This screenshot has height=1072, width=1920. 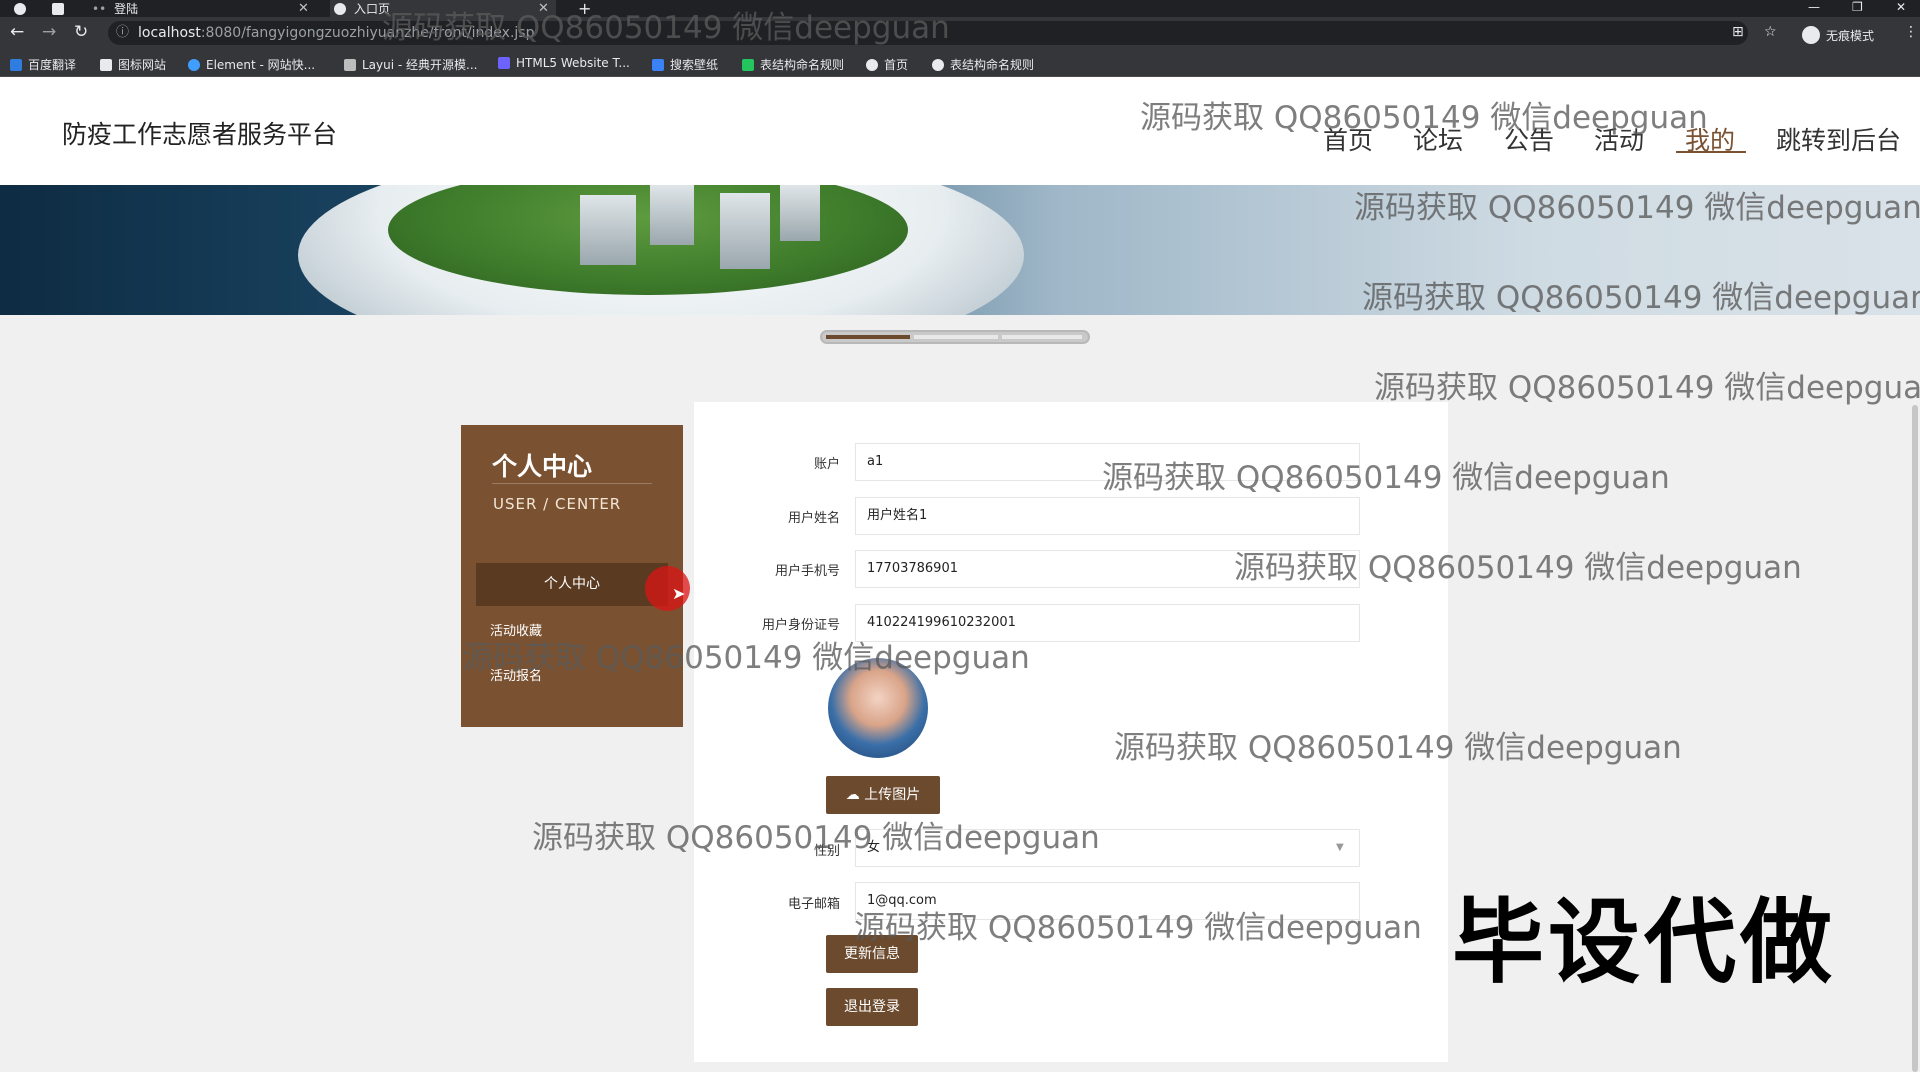 I want to click on minimize-icon: —, so click(x=1814, y=7).